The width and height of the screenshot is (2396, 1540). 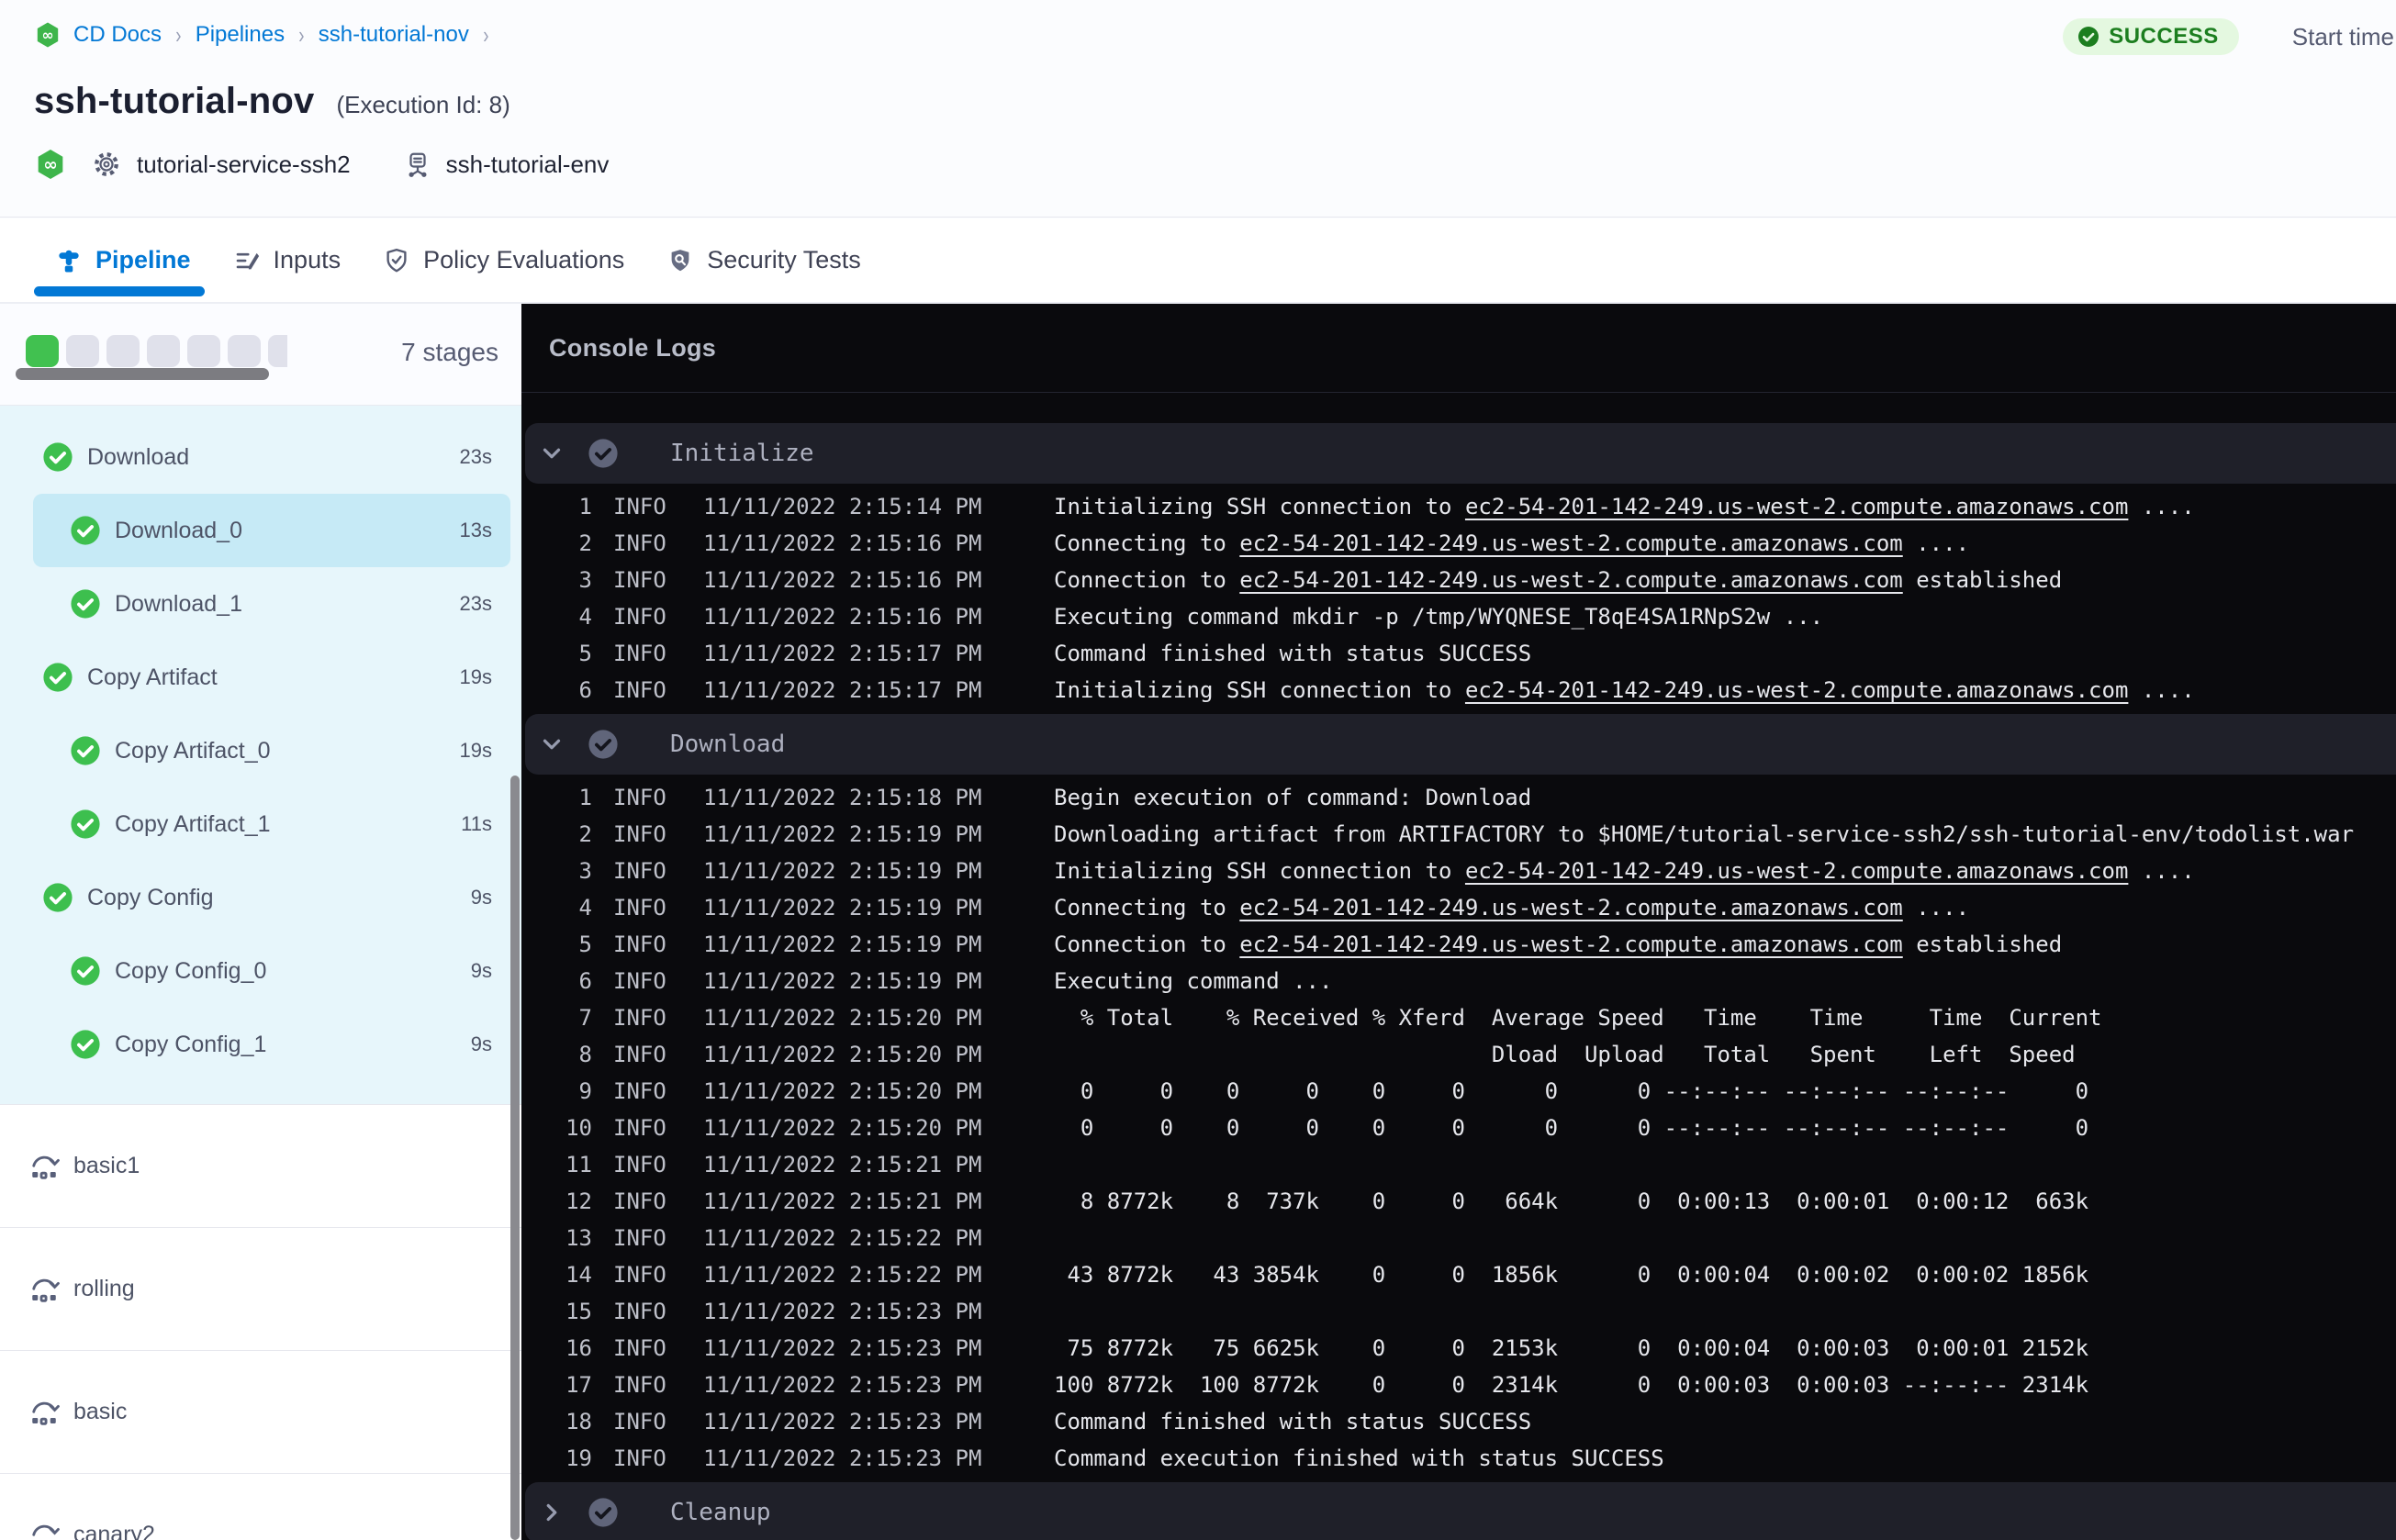 What do you see at coordinates (191, 1044) in the screenshot?
I see `stage-label: Copy Config_1` at bounding box center [191, 1044].